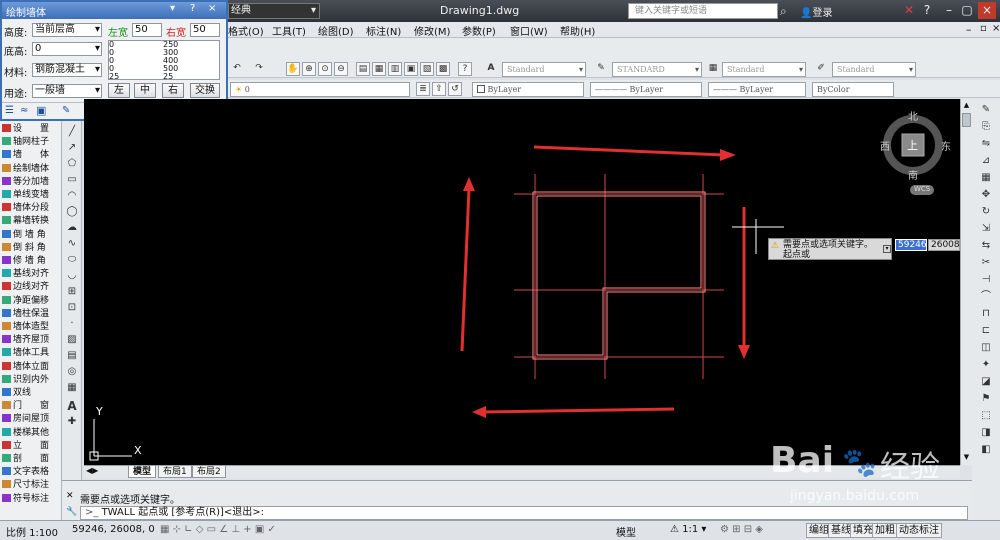 The height and width of the screenshot is (540, 1000). Describe the element at coordinates (205, 90) in the screenshot. I see `swap-button: 交换` at that location.